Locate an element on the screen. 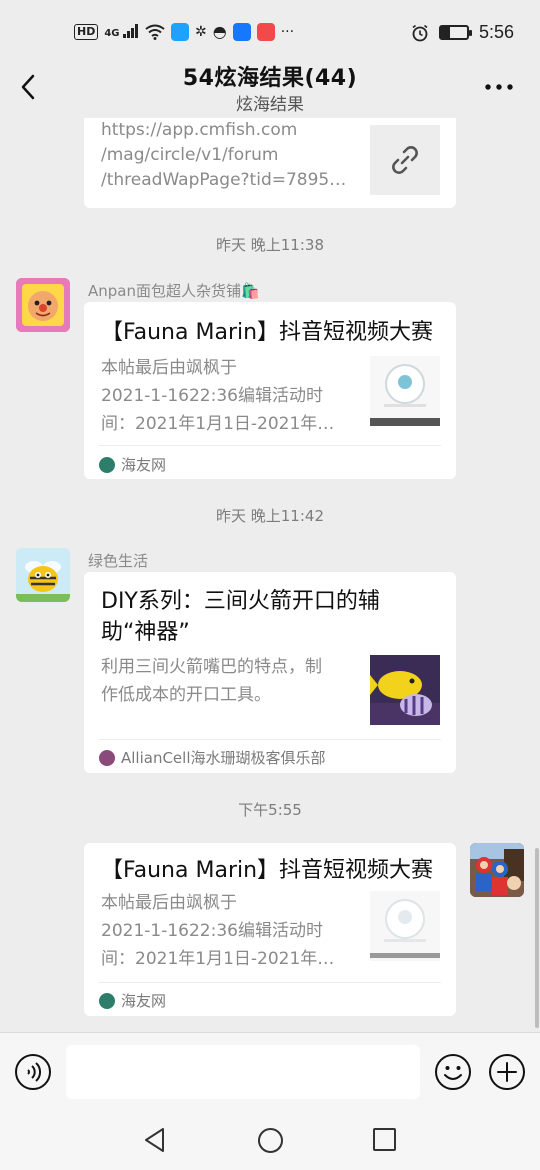  article-title-line: DIY系列：三间火箭开口的辅 is located at coordinates (240, 601).